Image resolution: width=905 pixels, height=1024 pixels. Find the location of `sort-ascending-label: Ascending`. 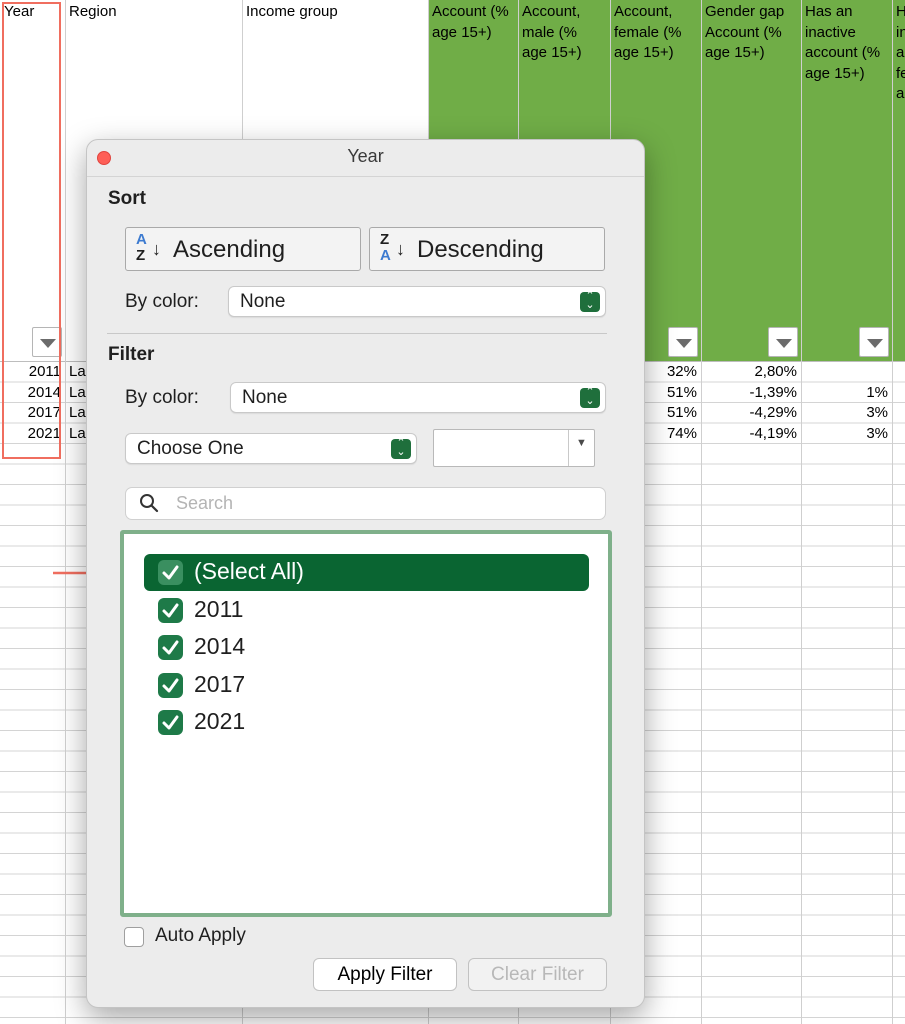

sort-ascending-label: Ascending is located at coordinates (229, 249).